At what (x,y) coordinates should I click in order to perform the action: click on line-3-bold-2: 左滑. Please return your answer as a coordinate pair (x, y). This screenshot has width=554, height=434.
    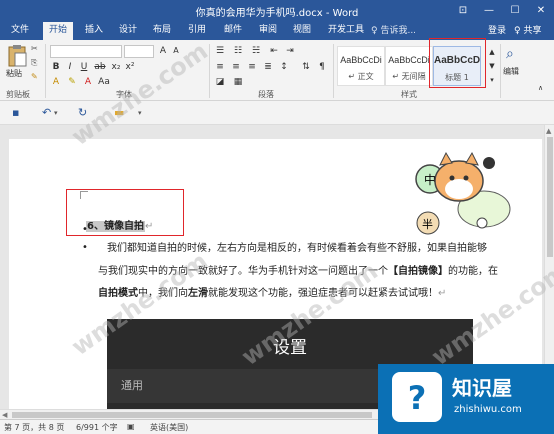
    Looking at the image, I should click on (198, 293).